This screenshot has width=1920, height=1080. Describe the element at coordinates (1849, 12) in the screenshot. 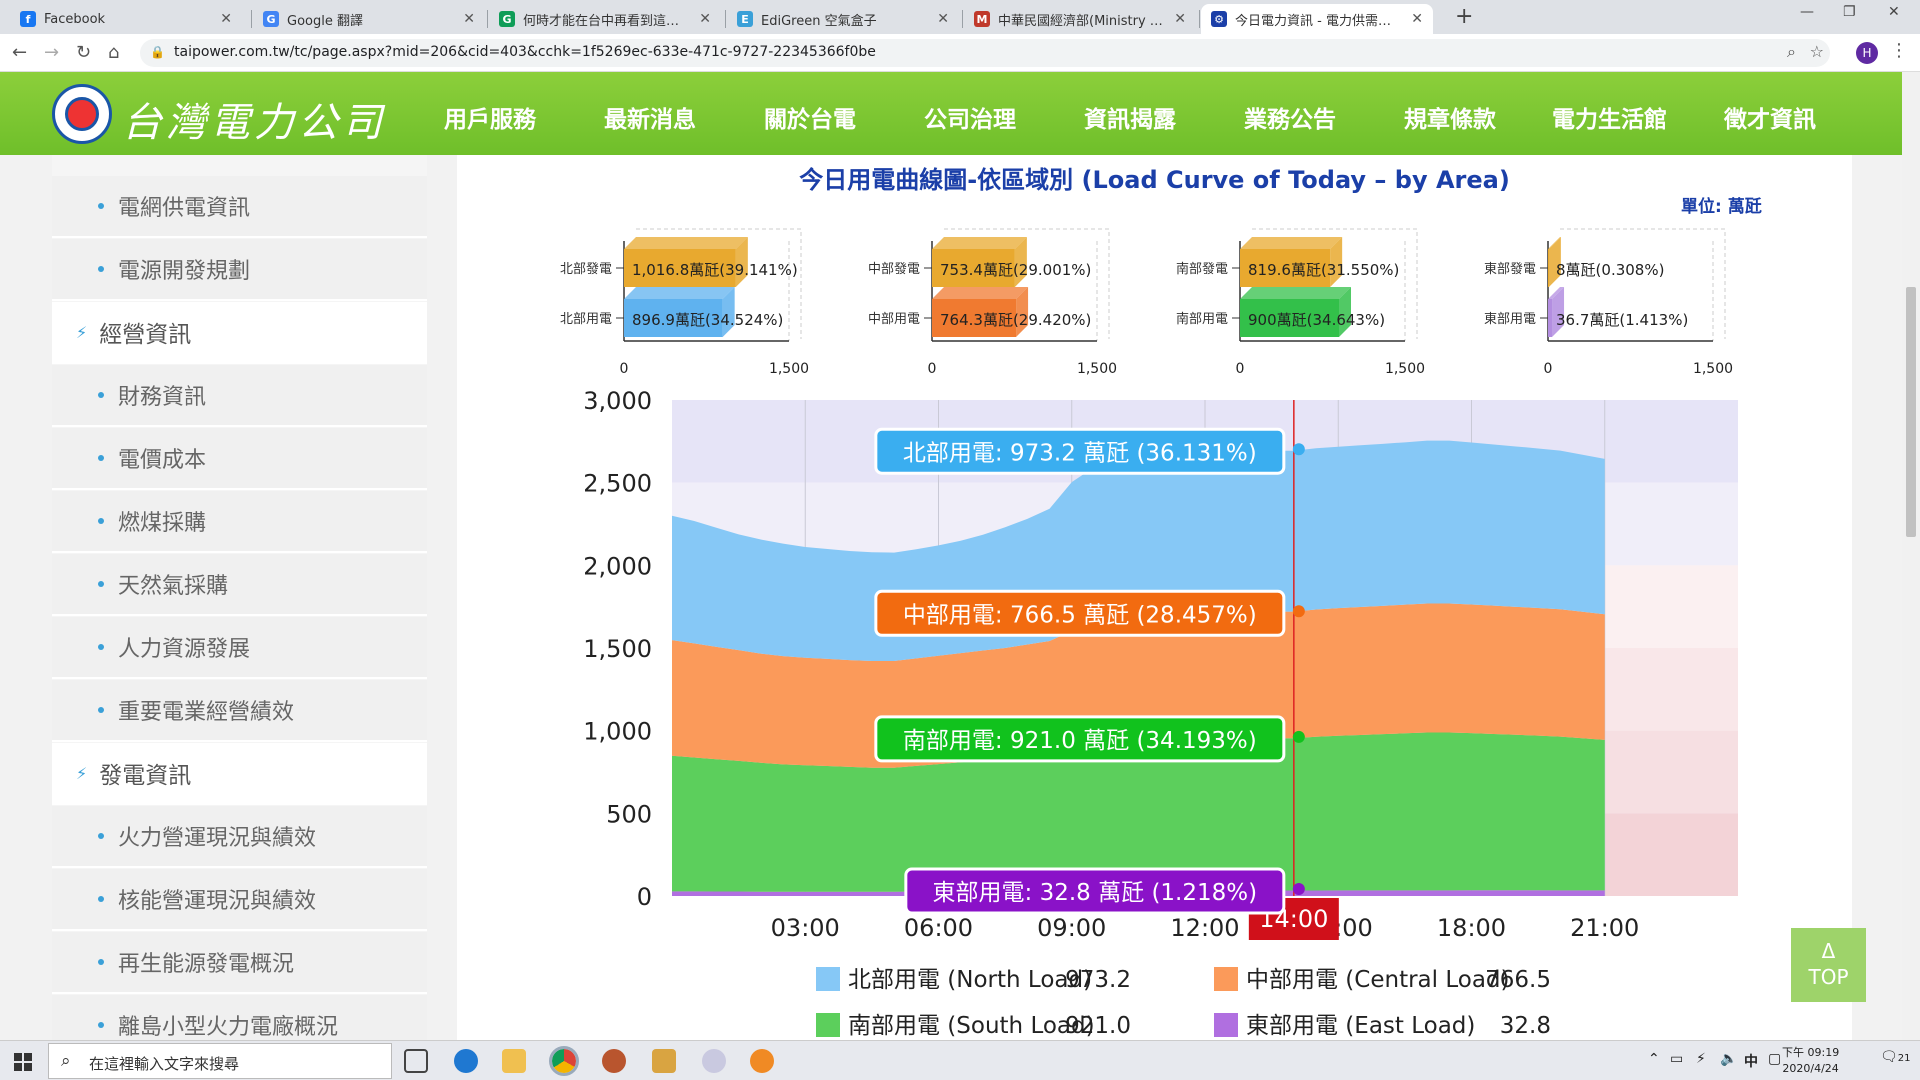

I see `maximize-button: ❐` at that location.